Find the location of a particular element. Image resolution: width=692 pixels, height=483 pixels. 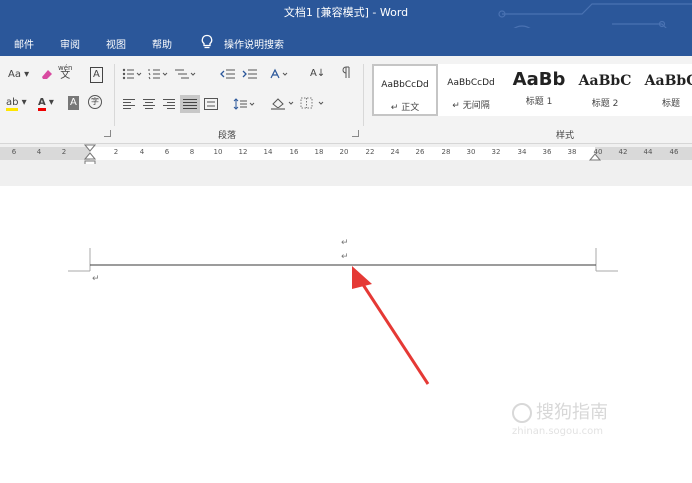

decrease-indent-icon is located at coordinates (228, 74).